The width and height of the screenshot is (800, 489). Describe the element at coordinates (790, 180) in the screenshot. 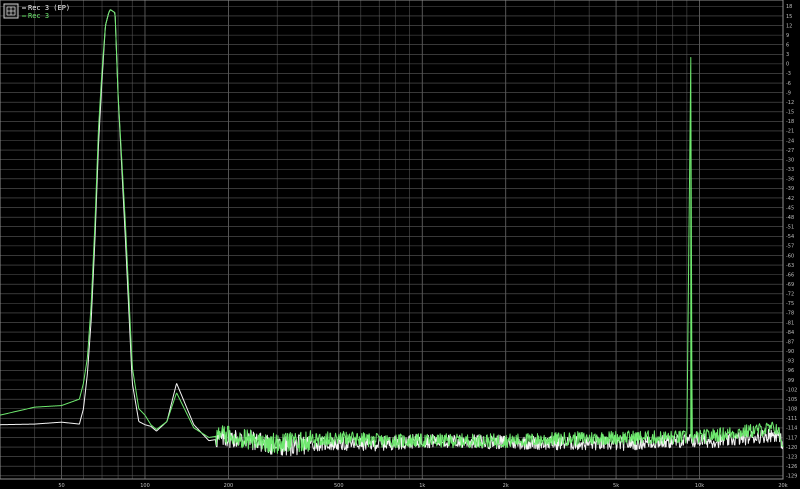

I see `y-tick-label: -36` at that location.